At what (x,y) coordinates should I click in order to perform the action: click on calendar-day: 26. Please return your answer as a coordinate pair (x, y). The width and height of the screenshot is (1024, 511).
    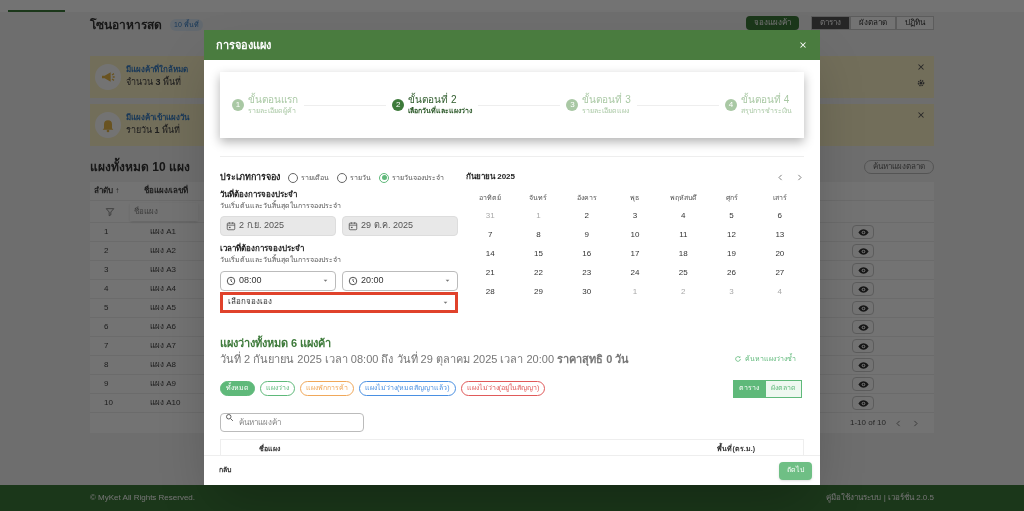
    Looking at the image, I should click on (731, 272).